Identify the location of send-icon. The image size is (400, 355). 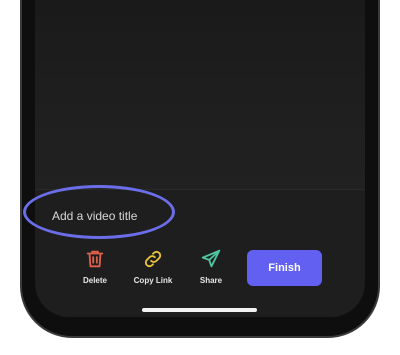
(211, 258).